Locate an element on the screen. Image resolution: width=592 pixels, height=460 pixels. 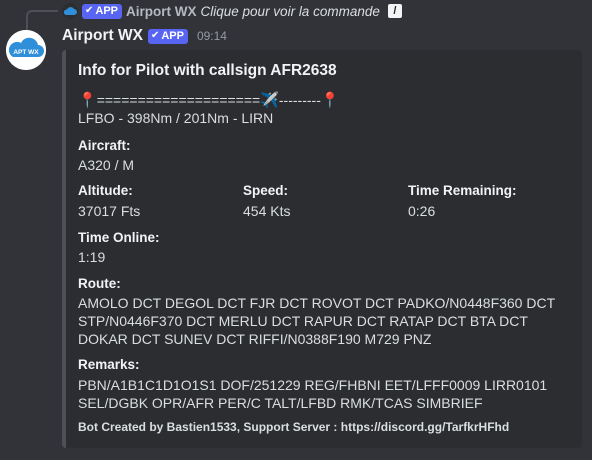
reply-author: Airport WX is located at coordinates (161, 11).